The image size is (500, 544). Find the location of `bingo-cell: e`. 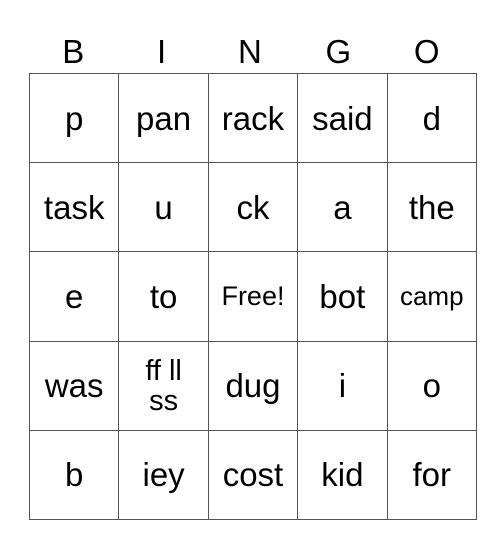

bingo-cell: e is located at coordinates (74, 296).